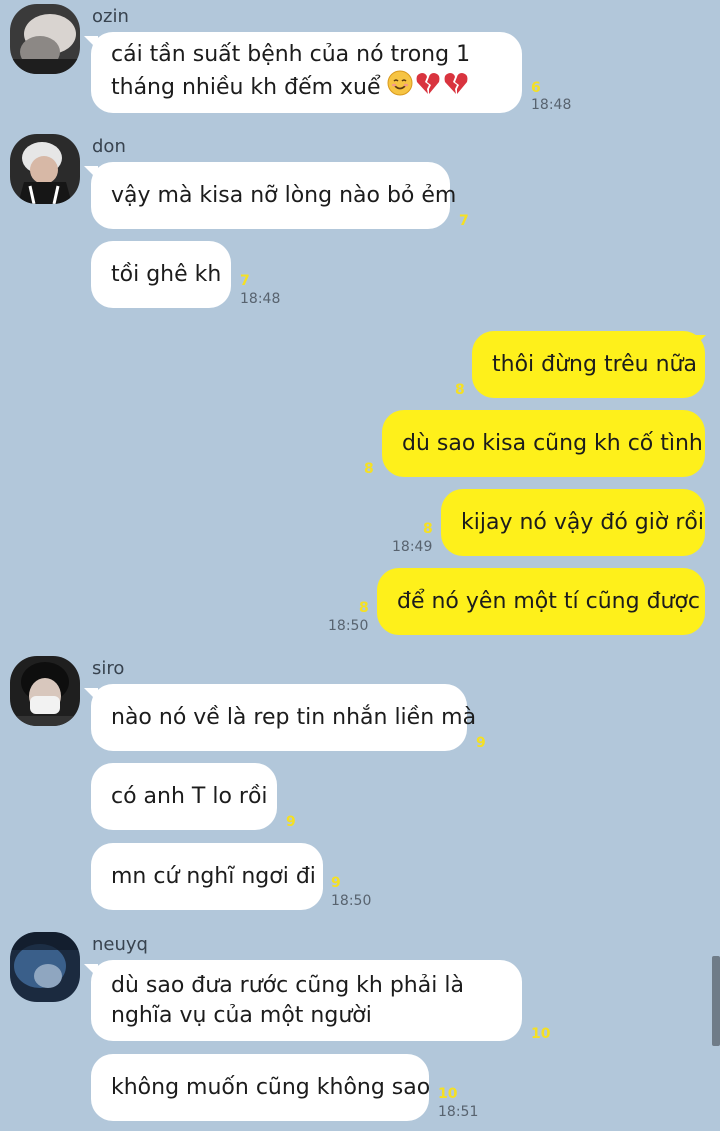  What do you see at coordinates (241, 1015) in the screenshot?
I see `message-line: nghĩa vụ của một người` at bounding box center [241, 1015].